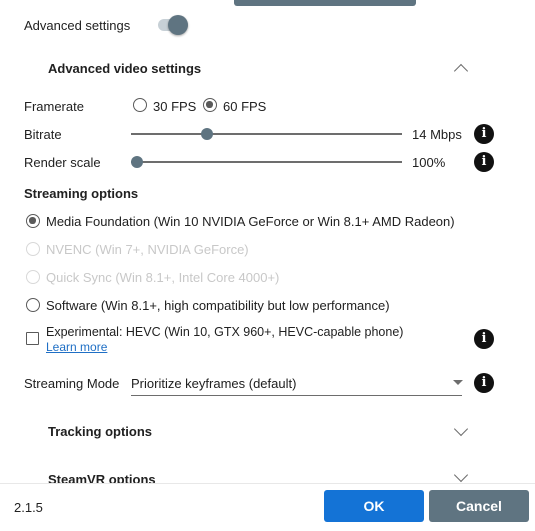 The image size is (535, 531). Describe the element at coordinates (484, 134) in the screenshot. I see `bitrate-info-icon: i` at that location.